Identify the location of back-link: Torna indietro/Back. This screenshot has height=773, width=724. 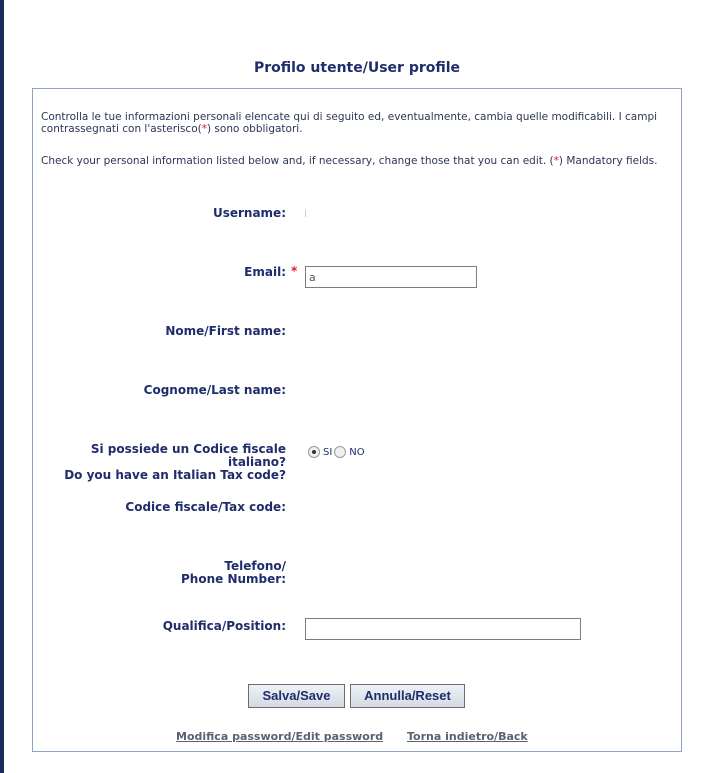
(467, 736).